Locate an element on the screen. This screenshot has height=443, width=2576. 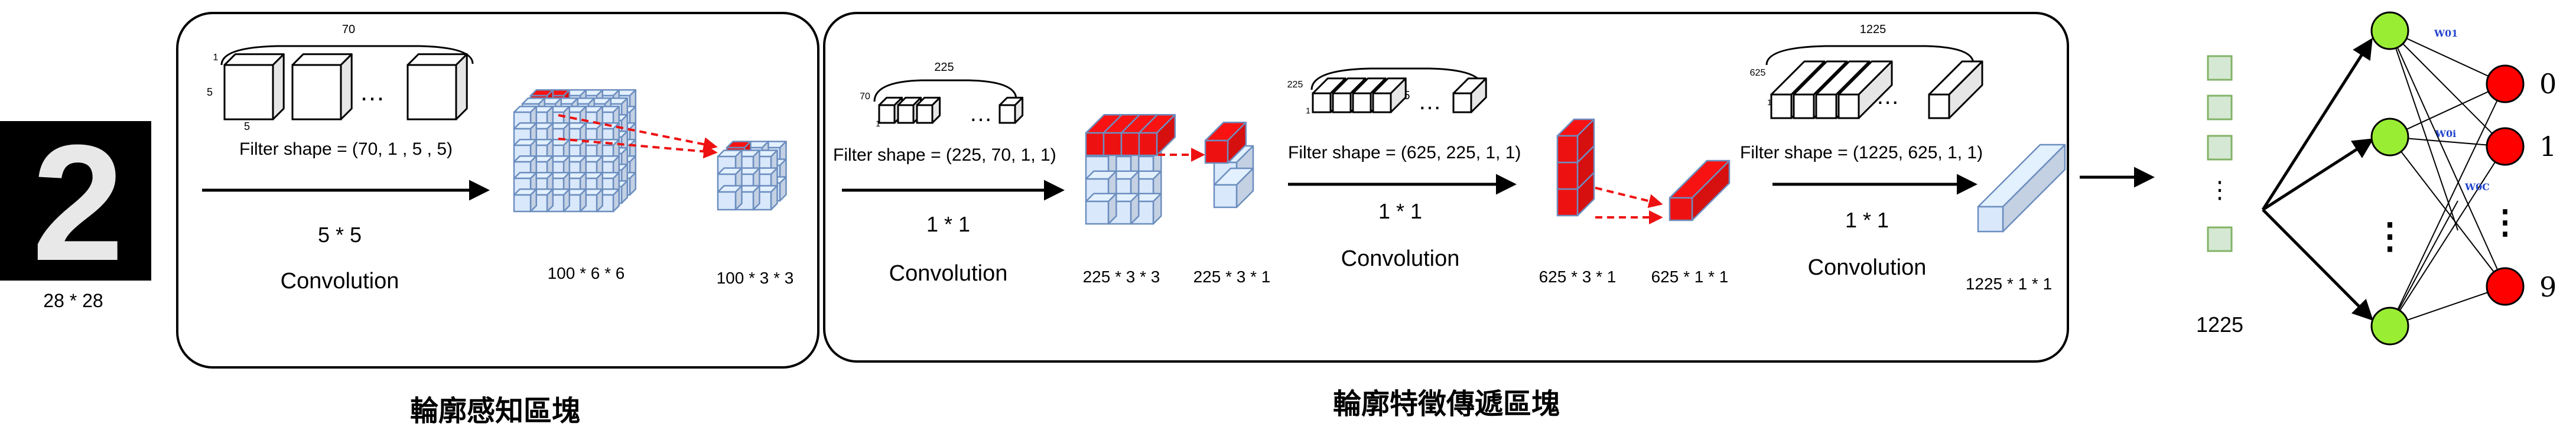
stage2-filter-dim-a: 225 is located at coordinates (1295, 85).